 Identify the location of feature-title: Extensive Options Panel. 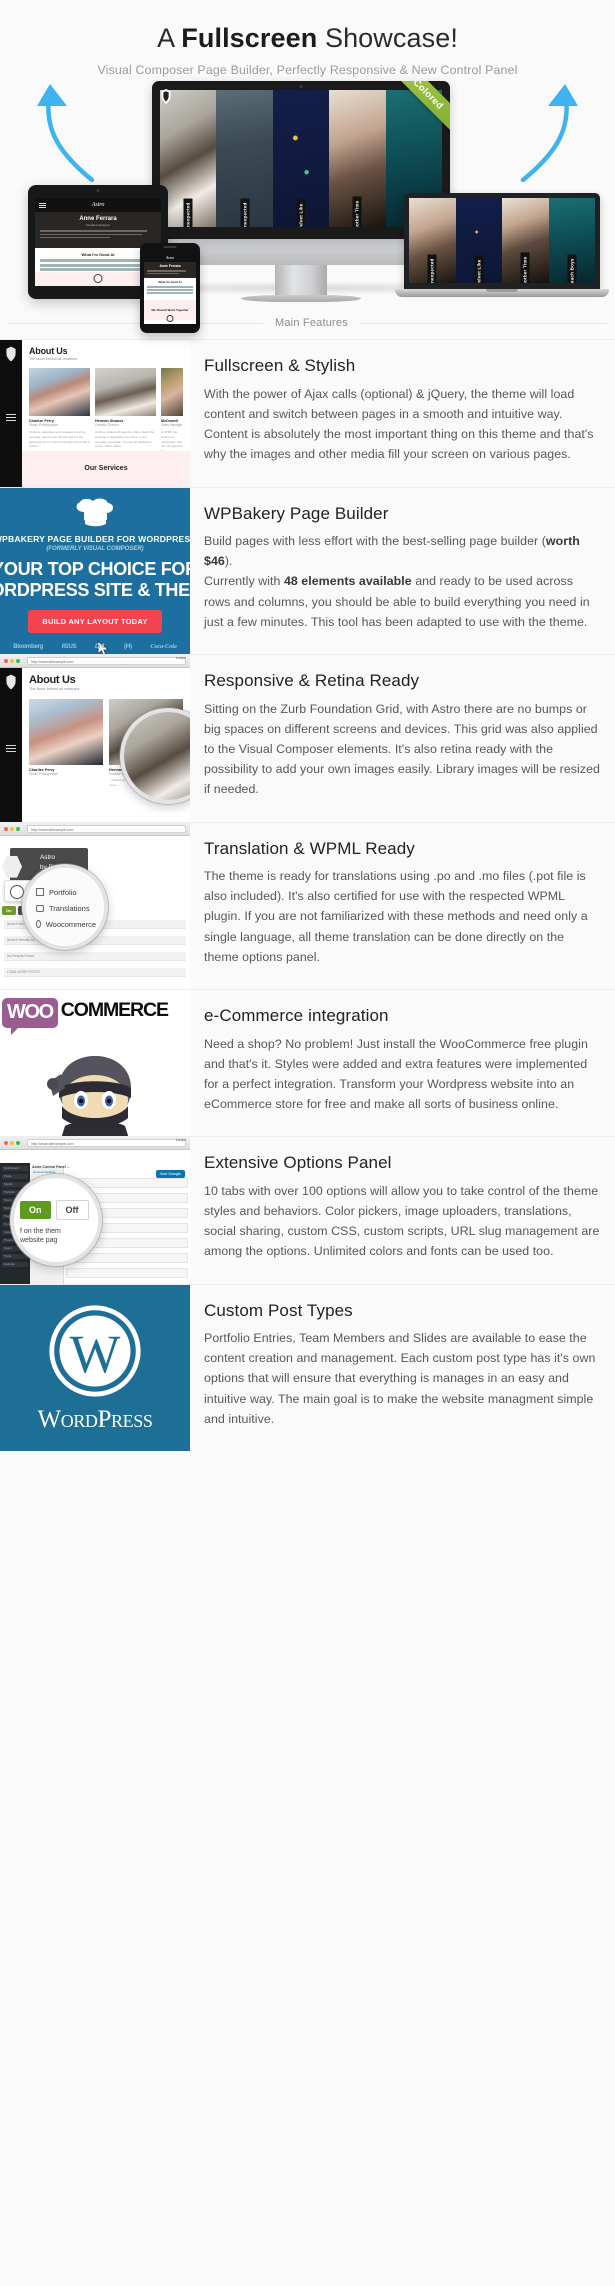
(298, 1163).